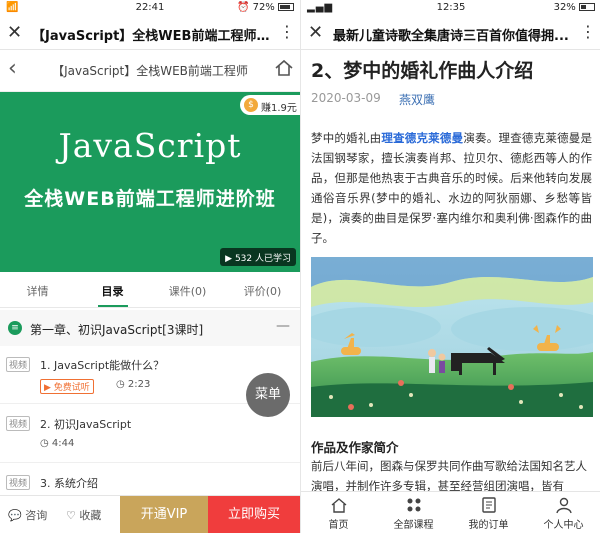 The height and width of the screenshot is (533, 600). I want to click on buy-now-button: 立即购买, so click(254, 514).